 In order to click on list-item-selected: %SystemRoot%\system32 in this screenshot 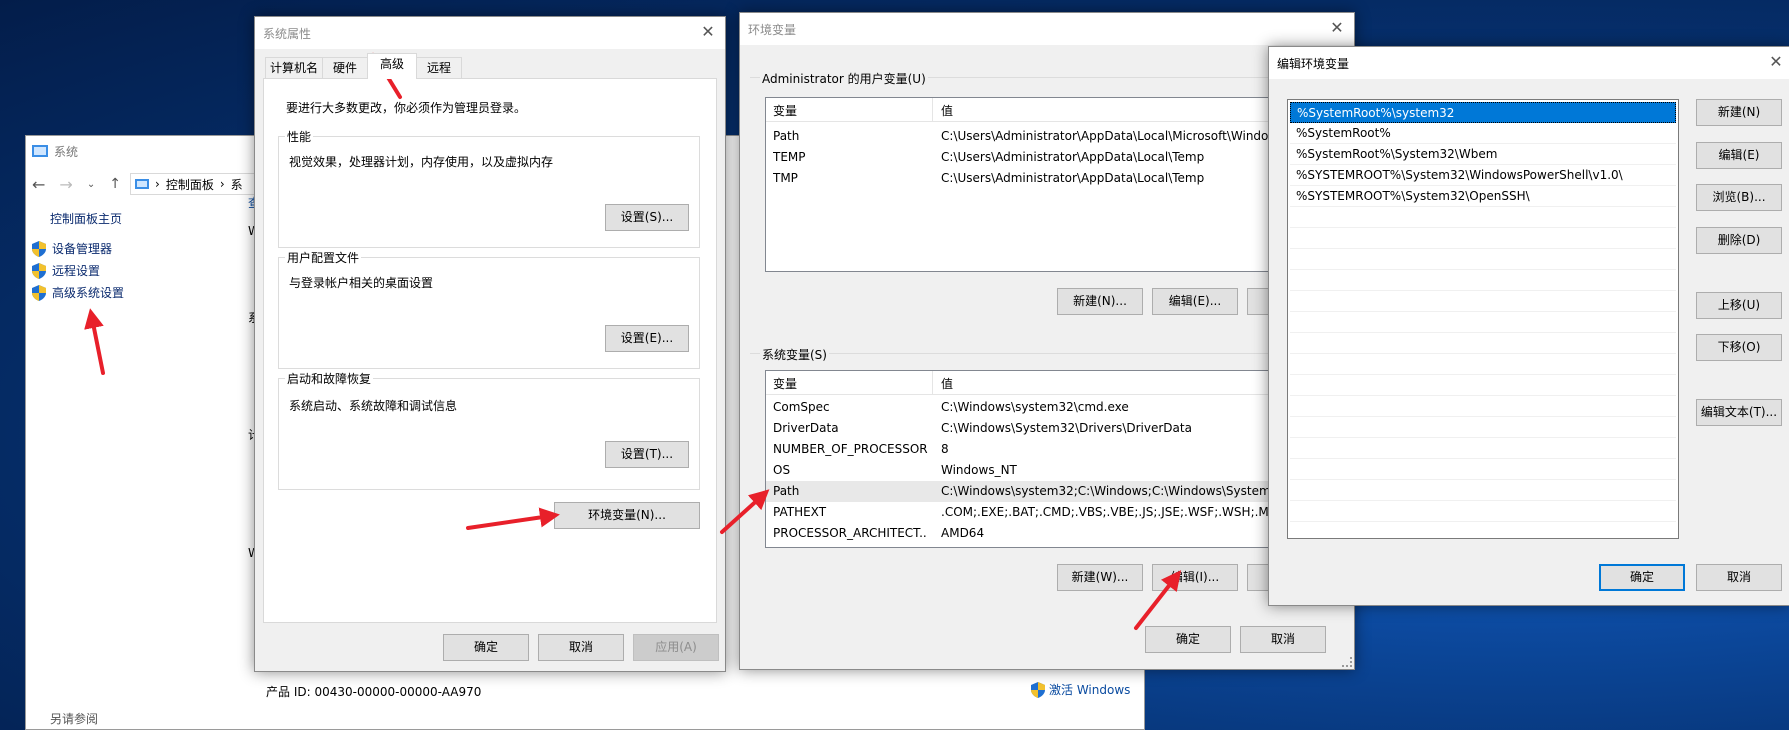, I will do `click(1483, 112)`.